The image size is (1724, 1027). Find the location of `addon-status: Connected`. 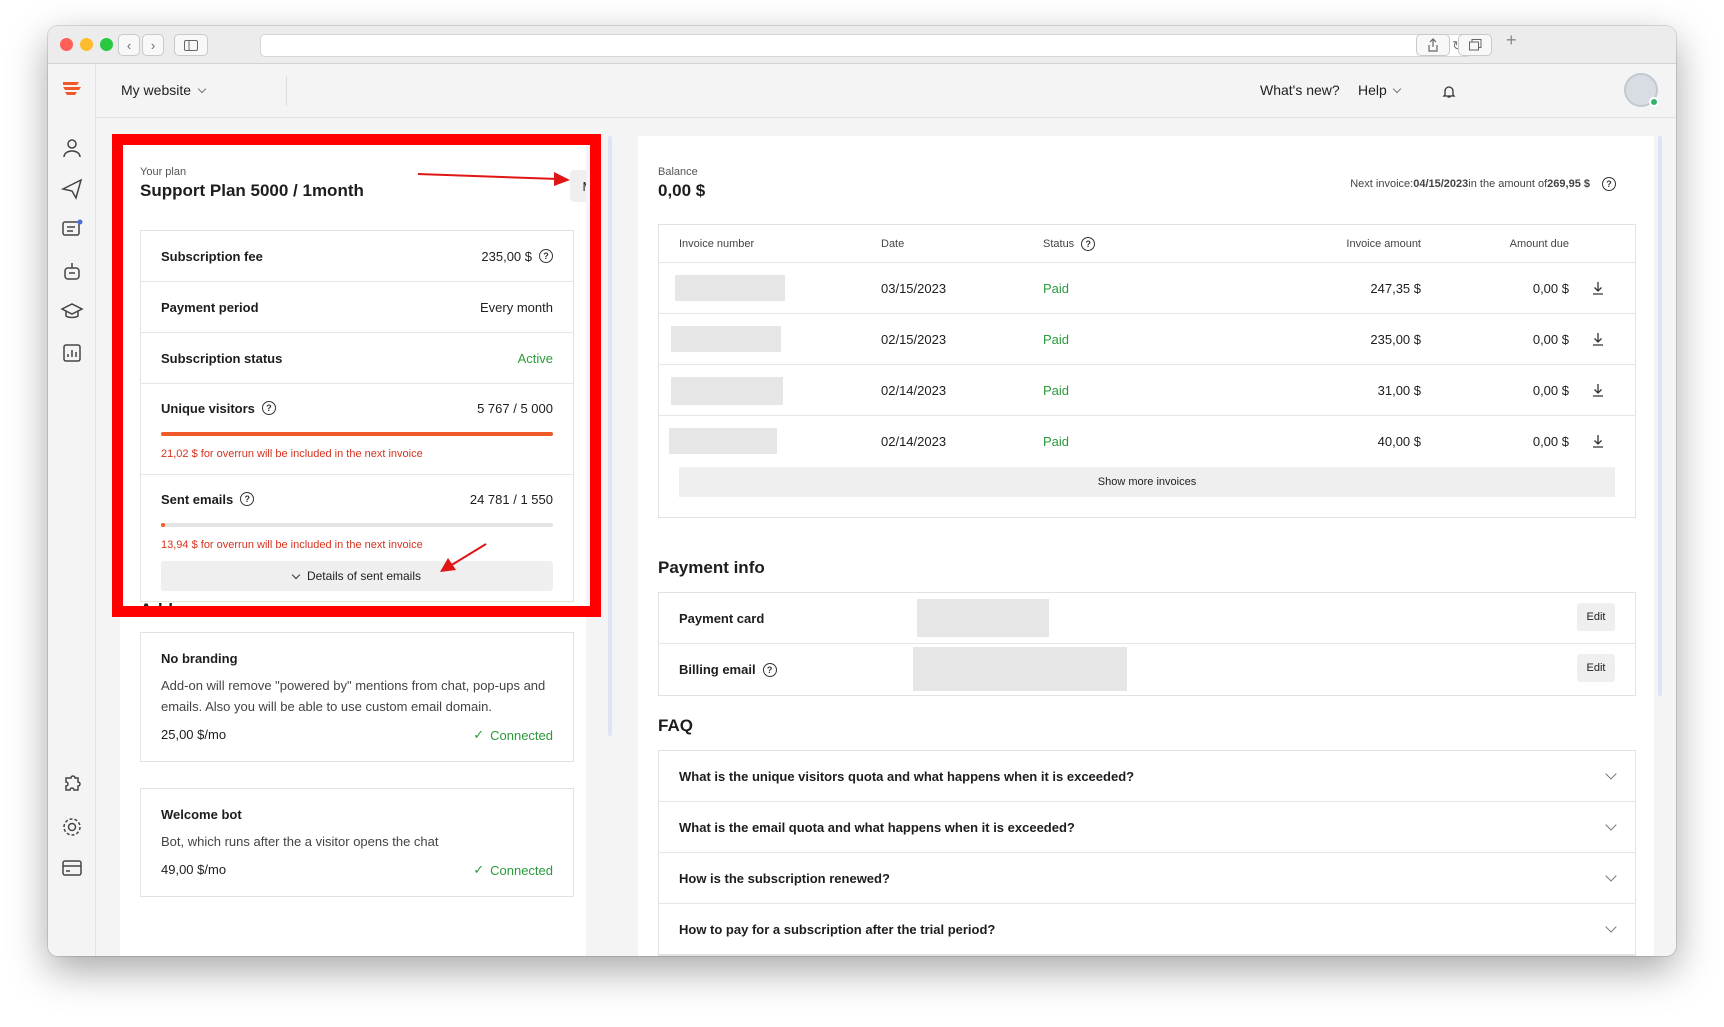

addon-status: Connected is located at coordinates (521, 870).